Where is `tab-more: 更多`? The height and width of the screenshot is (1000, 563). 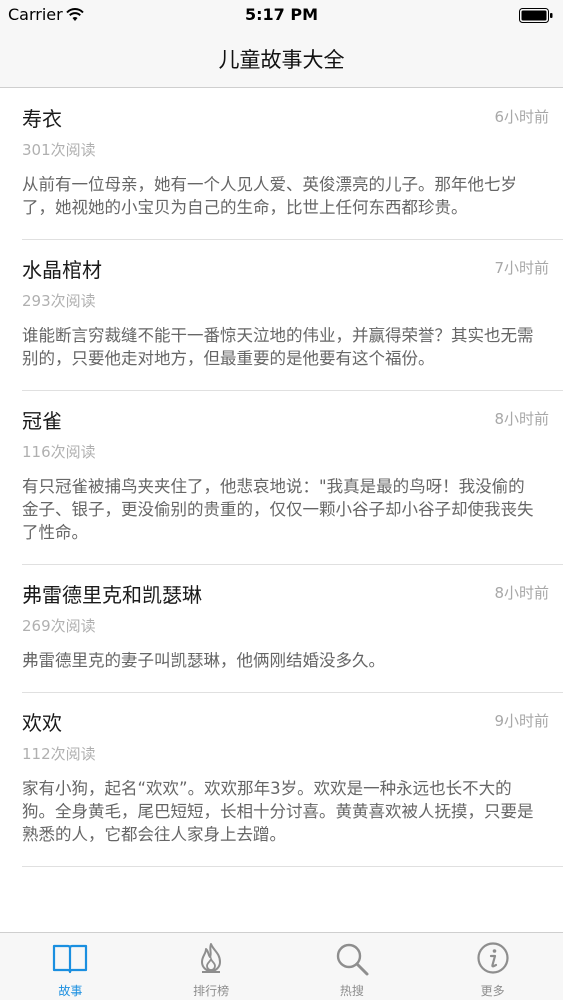 tab-more: 更多 is located at coordinates (492, 966).